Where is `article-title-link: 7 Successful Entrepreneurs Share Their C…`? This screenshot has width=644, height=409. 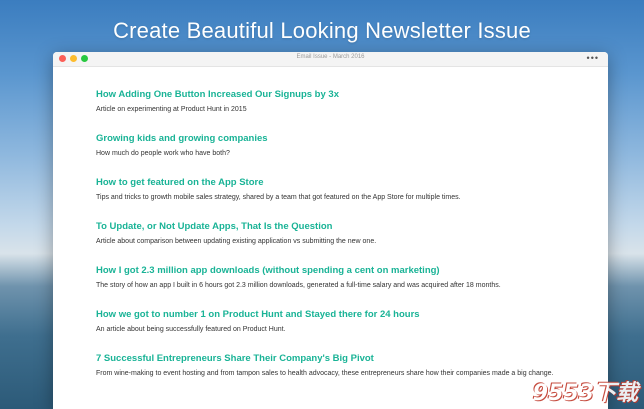
article-title-link: 7 Successful Entrepreneurs Share Their C… is located at coordinates (337, 359).